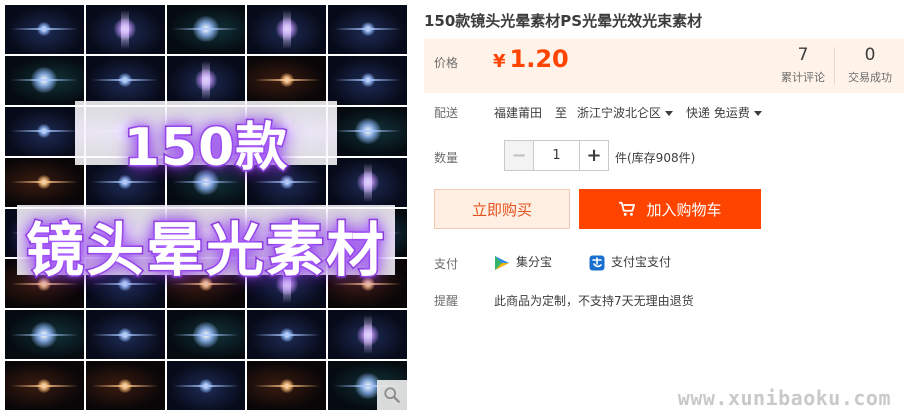  What do you see at coordinates (502, 262) in the screenshot?
I see `jifenbao-icon` at bounding box center [502, 262].